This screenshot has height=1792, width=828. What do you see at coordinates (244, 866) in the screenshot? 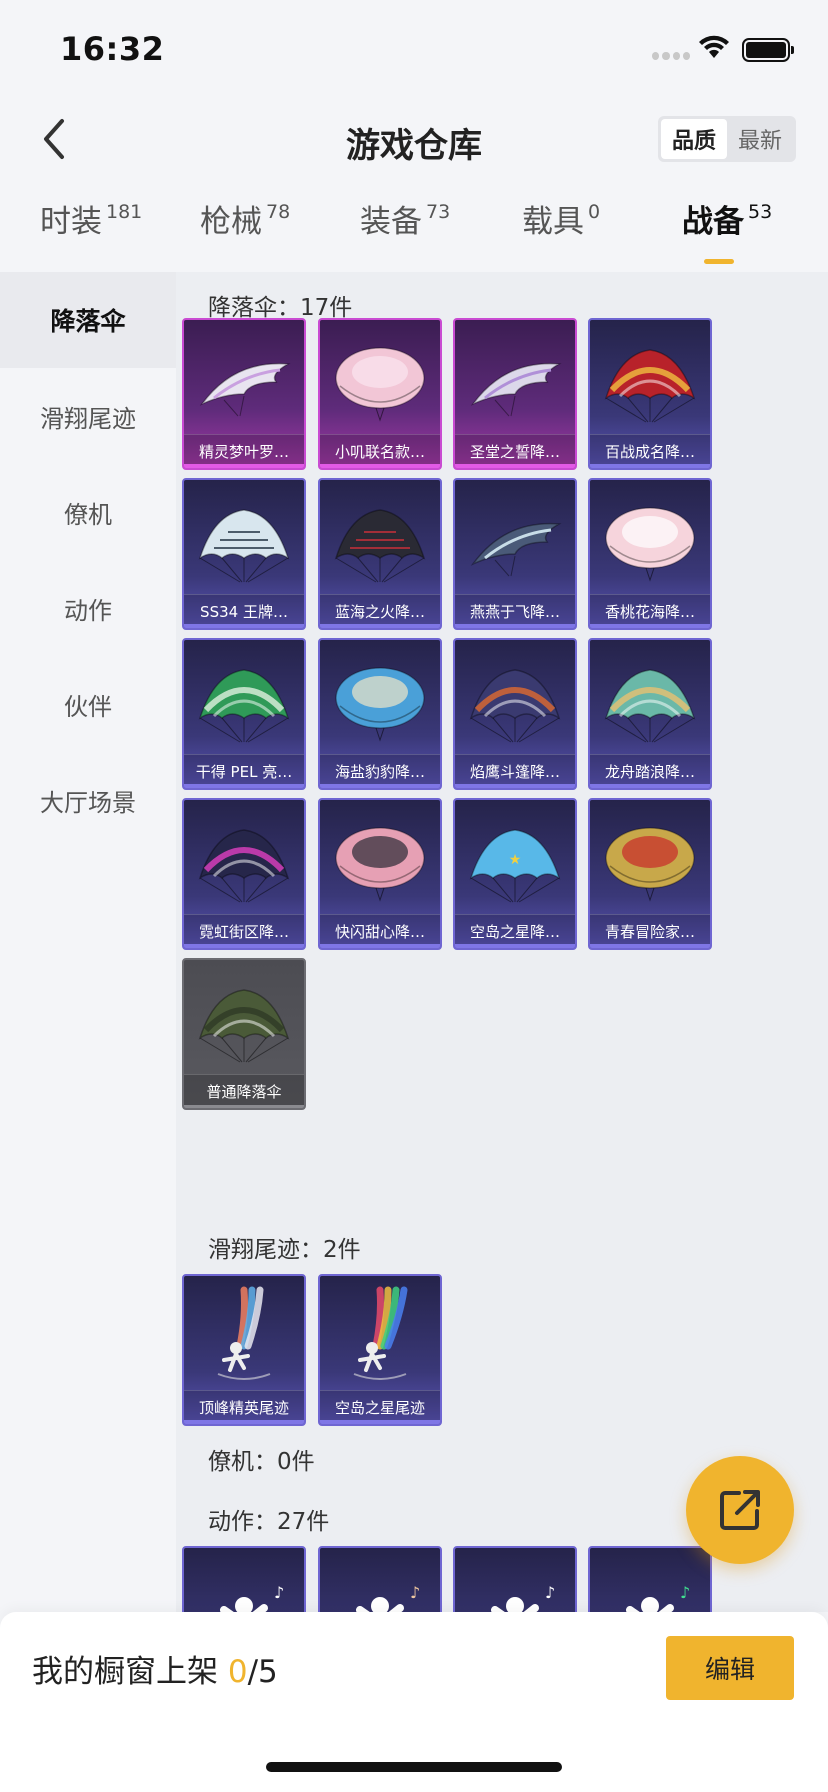
I see `parachute-neon-icon` at bounding box center [244, 866].